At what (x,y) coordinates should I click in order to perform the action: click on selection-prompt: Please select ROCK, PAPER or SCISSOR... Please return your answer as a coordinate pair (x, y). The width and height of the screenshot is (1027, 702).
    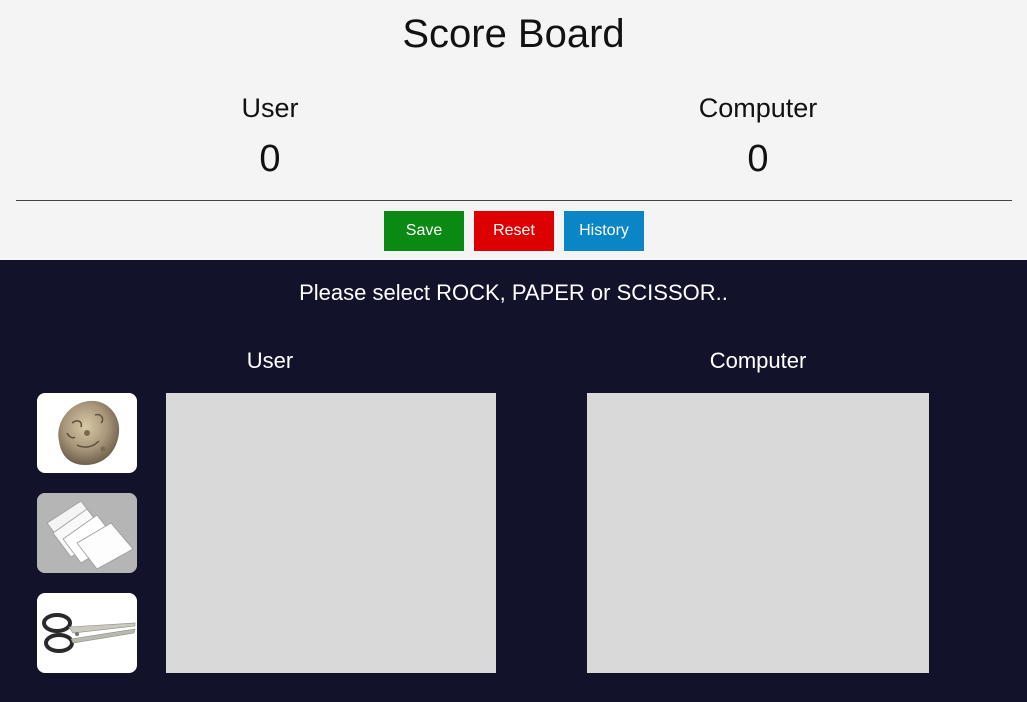
    Looking at the image, I should click on (513, 292).